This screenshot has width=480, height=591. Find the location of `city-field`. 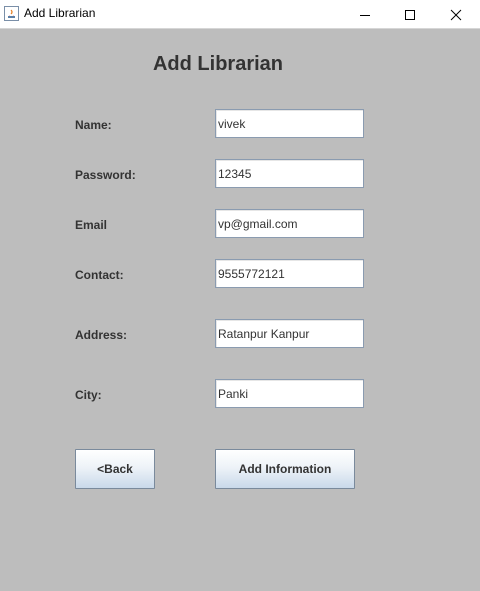

city-field is located at coordinates (289, 393).